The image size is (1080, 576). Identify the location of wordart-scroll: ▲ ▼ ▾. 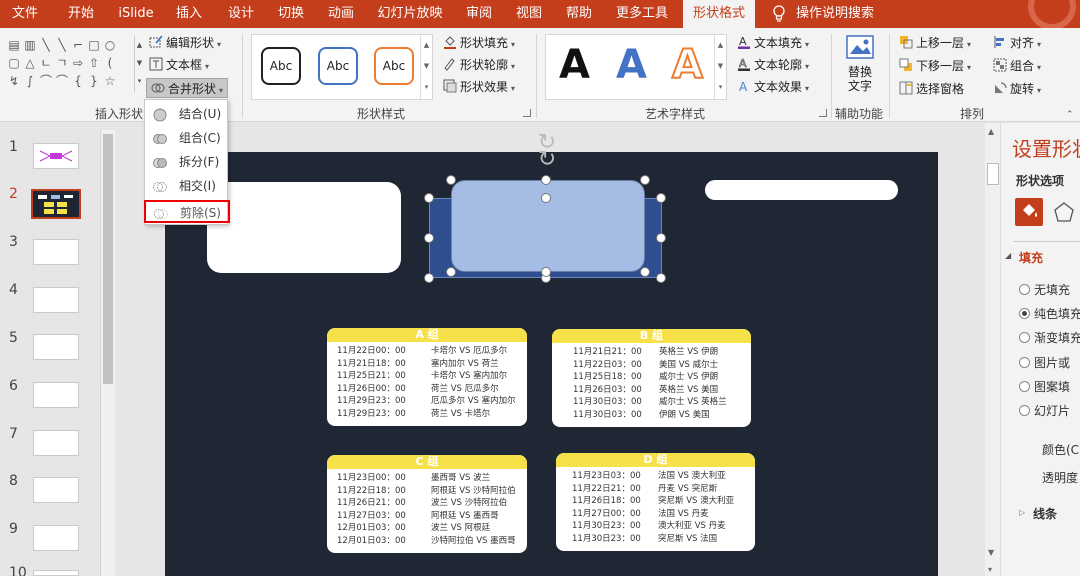
(720, 67).